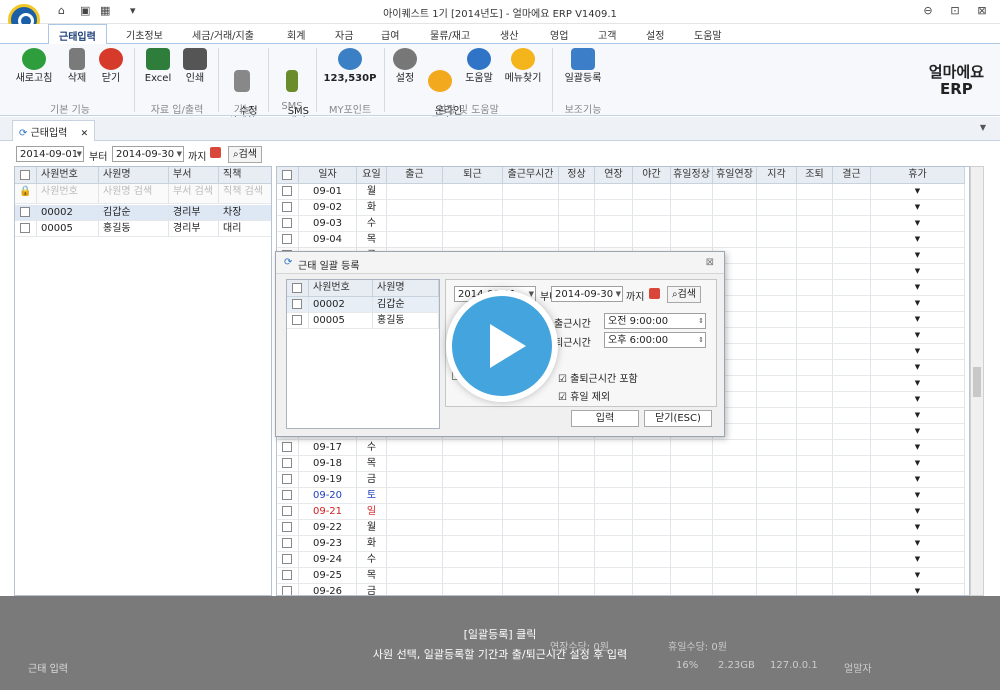 This screenshot has width=1000, height=690. Describe the element at coordinates (523, 66) in the screenshot. I see `menu-search-button: 메뉴찾기` at that location.